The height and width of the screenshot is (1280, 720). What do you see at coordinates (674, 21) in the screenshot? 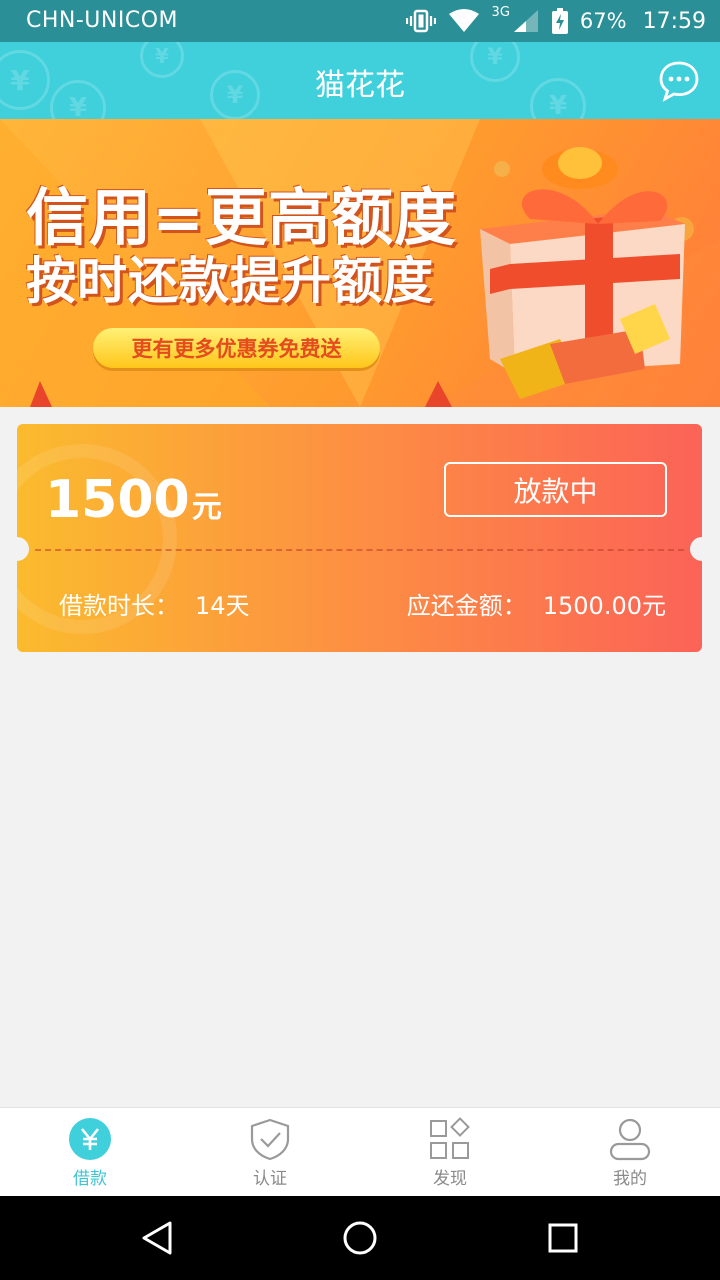
I see `clock: 17:59` at bounding box center [674, 21].